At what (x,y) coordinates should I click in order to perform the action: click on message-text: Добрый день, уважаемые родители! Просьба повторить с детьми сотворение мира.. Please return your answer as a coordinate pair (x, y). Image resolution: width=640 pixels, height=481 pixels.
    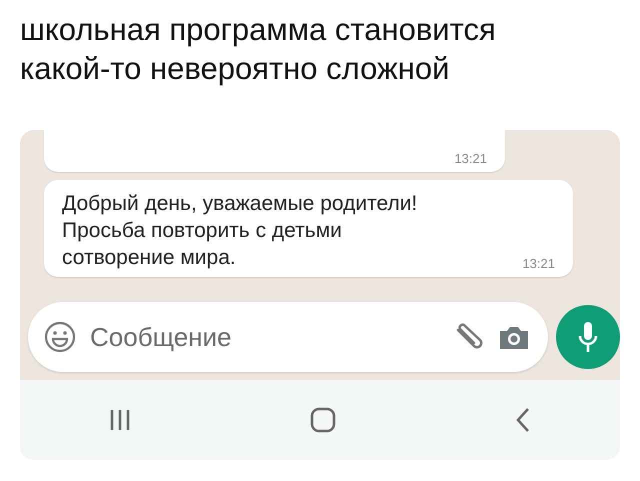
    Looking at the image, I should click on (240, 231).